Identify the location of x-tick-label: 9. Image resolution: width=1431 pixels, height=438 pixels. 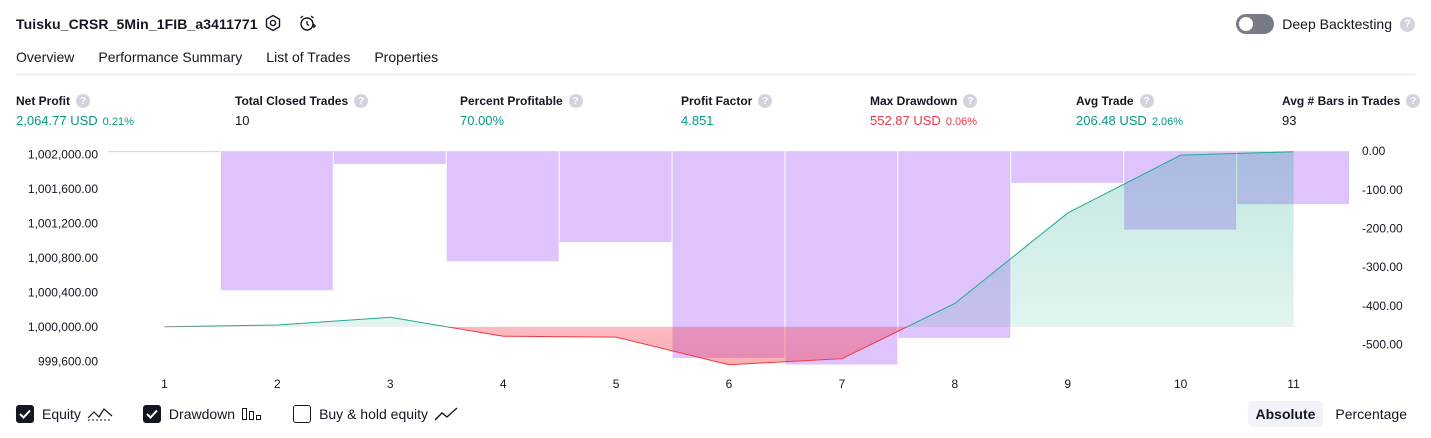
(1067, 384).